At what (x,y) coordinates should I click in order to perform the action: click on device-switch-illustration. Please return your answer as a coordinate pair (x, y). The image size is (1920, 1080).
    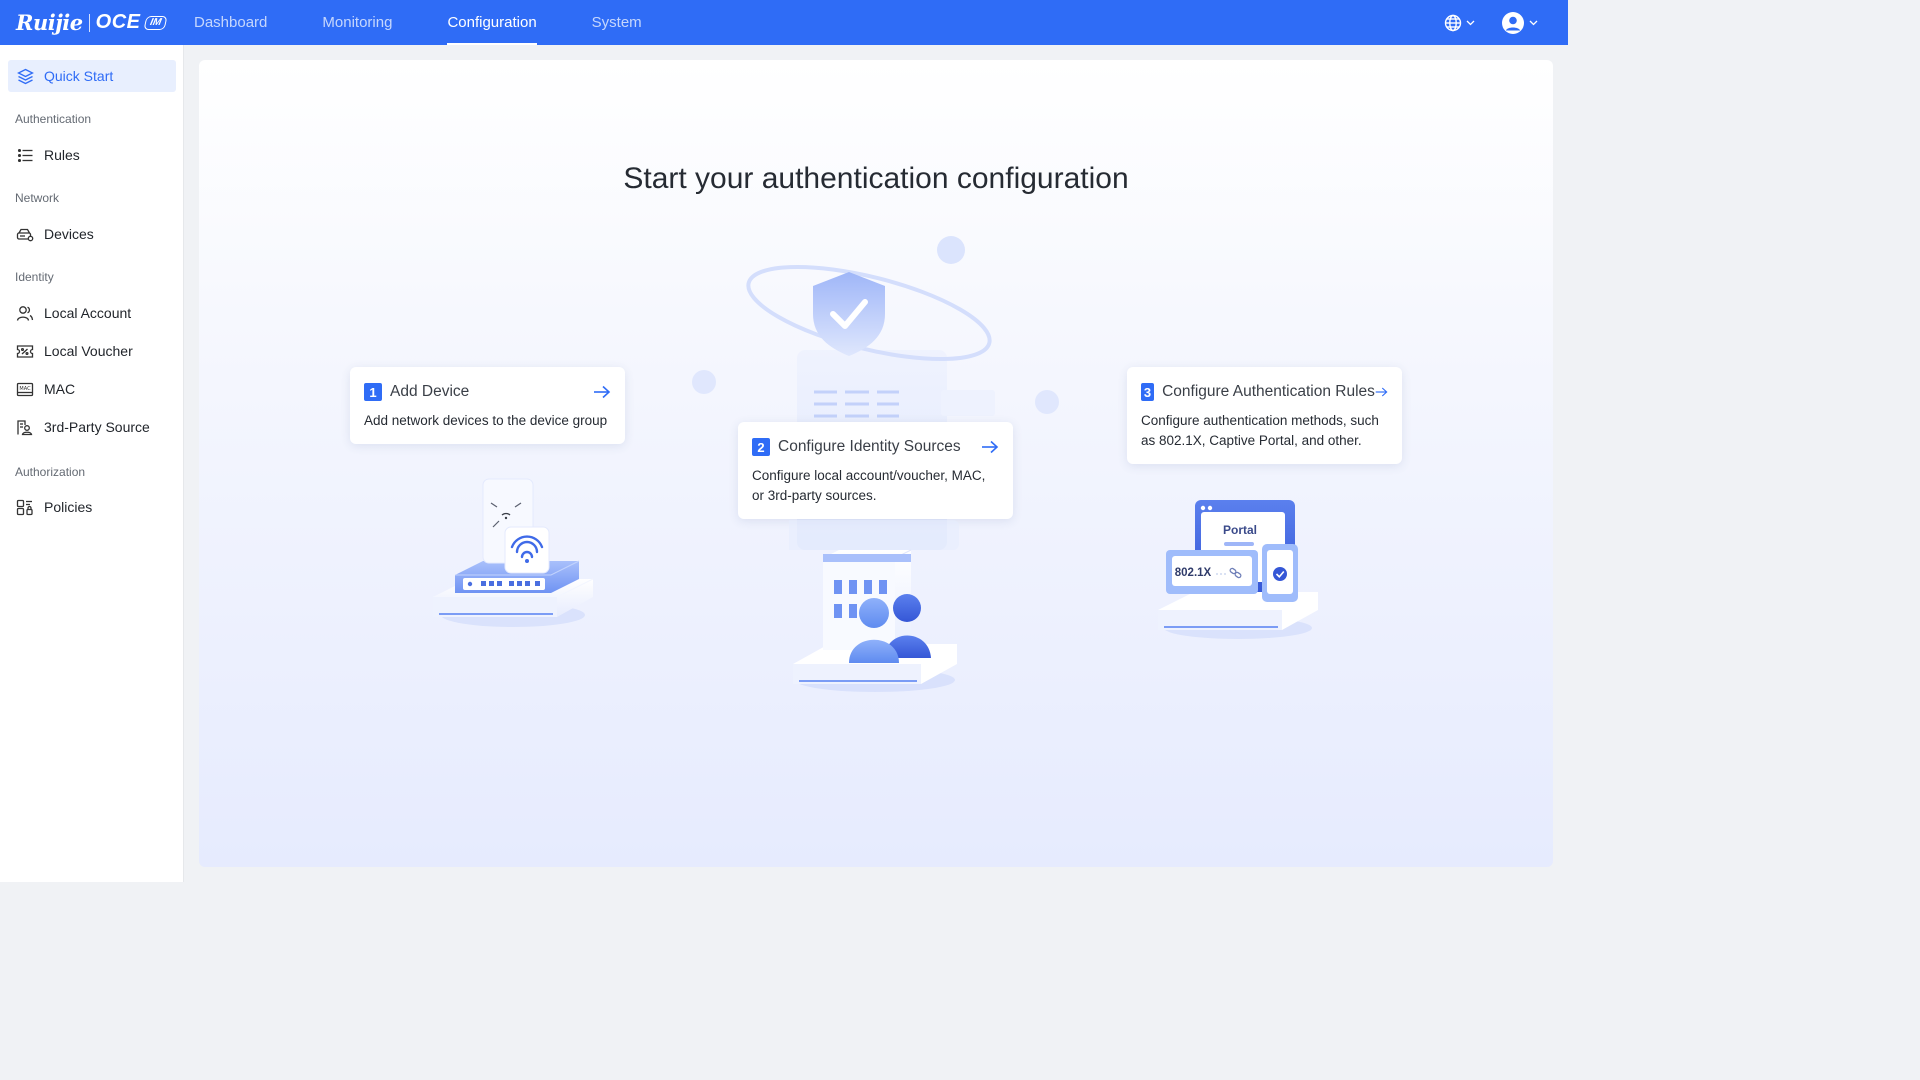
    Looking at the image, I should click on (513, 552).